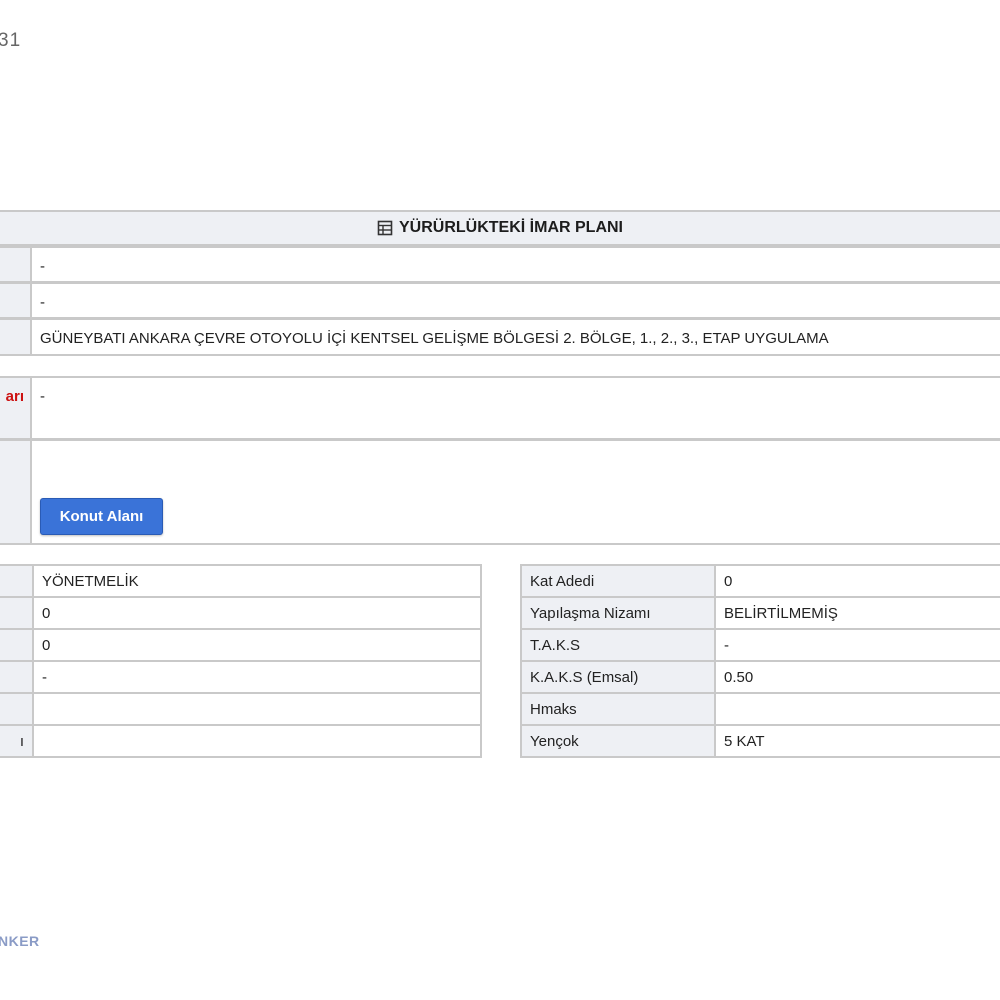 This screenshot has width=1000, height=1000. Describe the element at coordinates (20, 941) in the screenshot. I see `footer-brand-fragment: NKER` at that location.